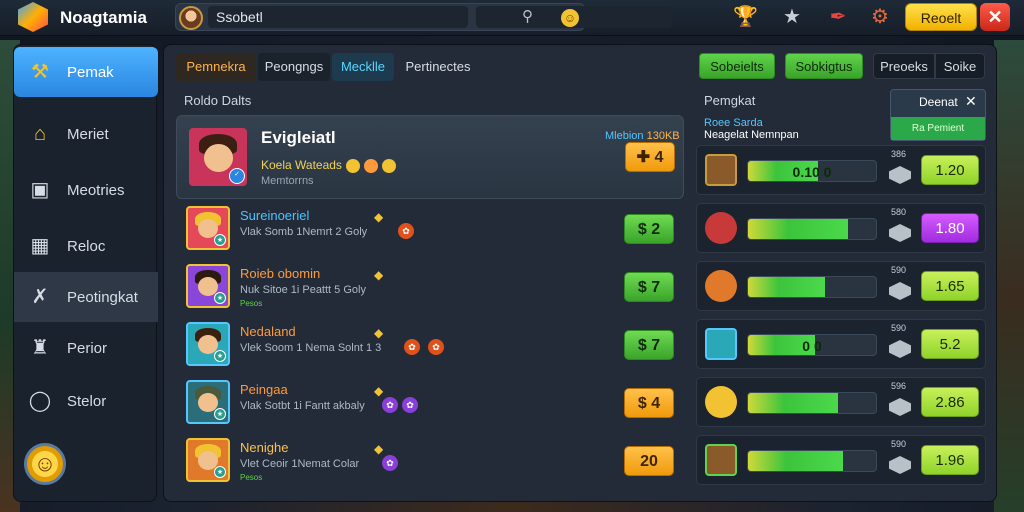 The height and width of the screenshot is (512, 1024). What do you see at coordinates (950, 460) in the screenshot?
I see `upgrade-value-button: 1.96` at bounding box center [950, 460].